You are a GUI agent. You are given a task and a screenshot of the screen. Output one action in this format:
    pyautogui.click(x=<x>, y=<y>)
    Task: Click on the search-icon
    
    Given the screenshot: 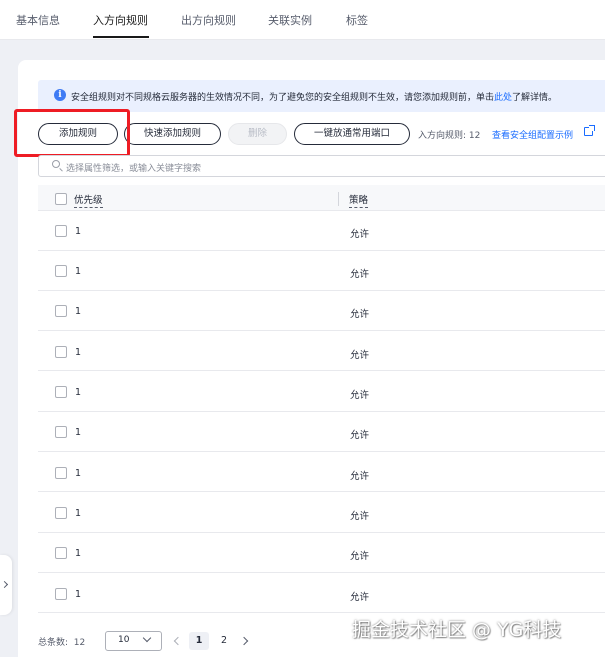 What is the action you would take?
    pyautogui.click(x=56, y=164)
    